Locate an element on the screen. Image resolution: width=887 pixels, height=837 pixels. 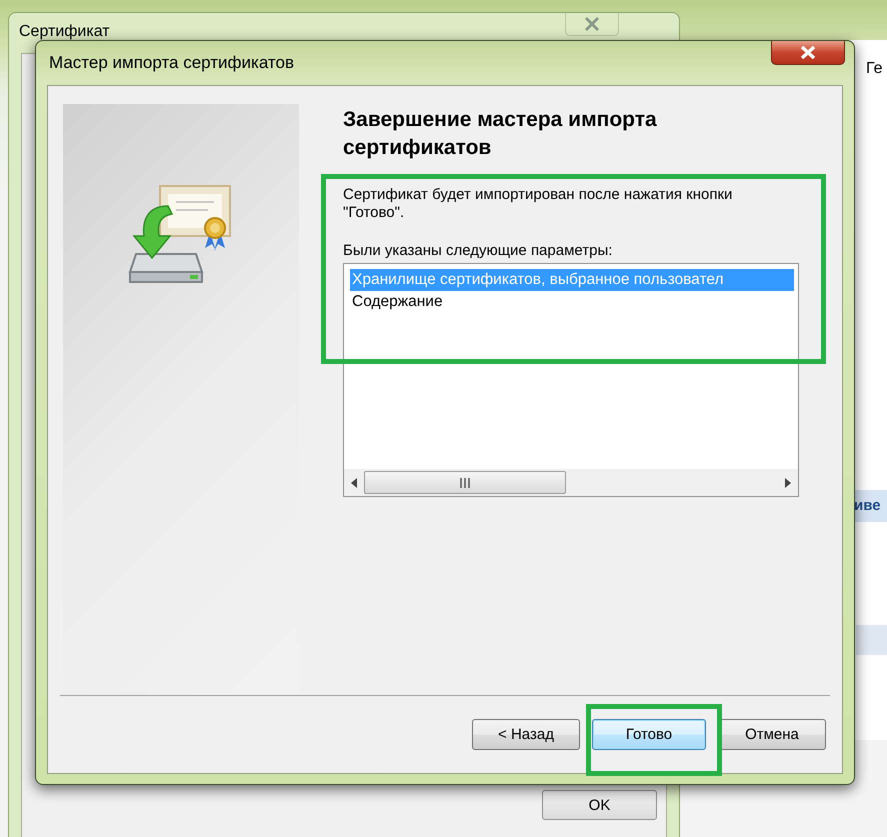
wizard-button: Готово is located at coordinates (649, 734).